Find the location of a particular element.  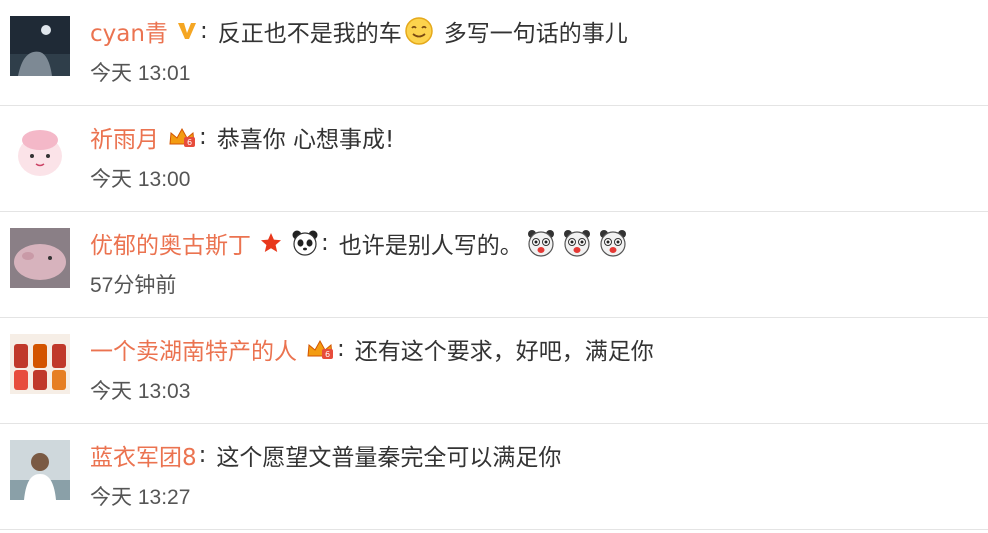

timestamp: 今天 13:00 is located at coordinates (140, 179).